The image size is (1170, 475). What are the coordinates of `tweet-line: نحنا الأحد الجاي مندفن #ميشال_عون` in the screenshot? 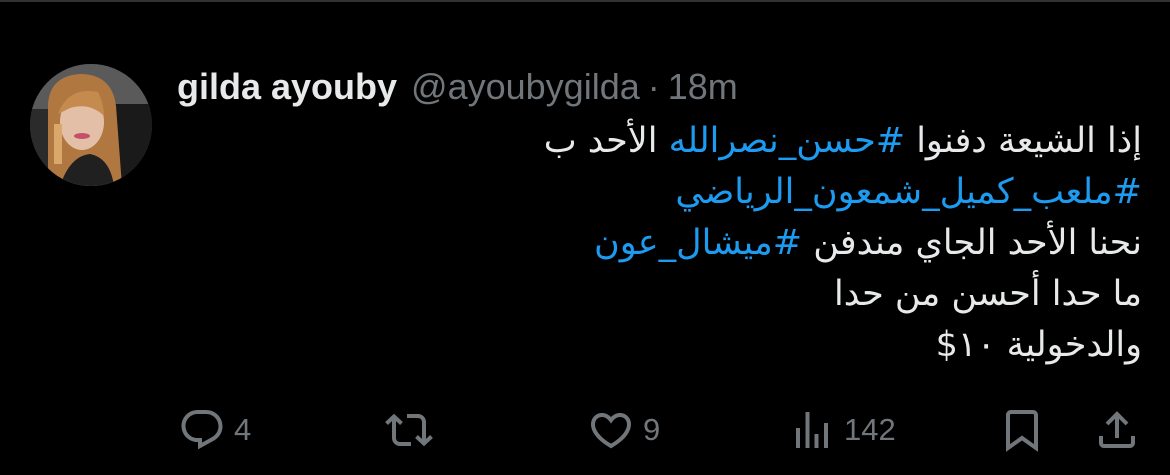 It's located at (677, 243).